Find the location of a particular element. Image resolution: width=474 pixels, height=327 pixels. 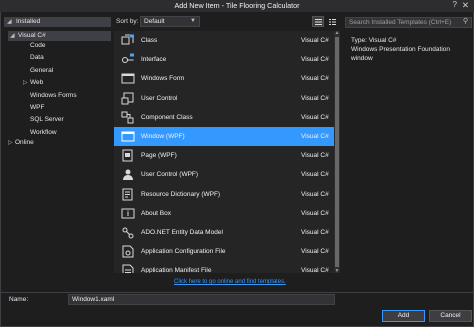

tree-node-online: ▷ Online is located at coordinates (21, 143).